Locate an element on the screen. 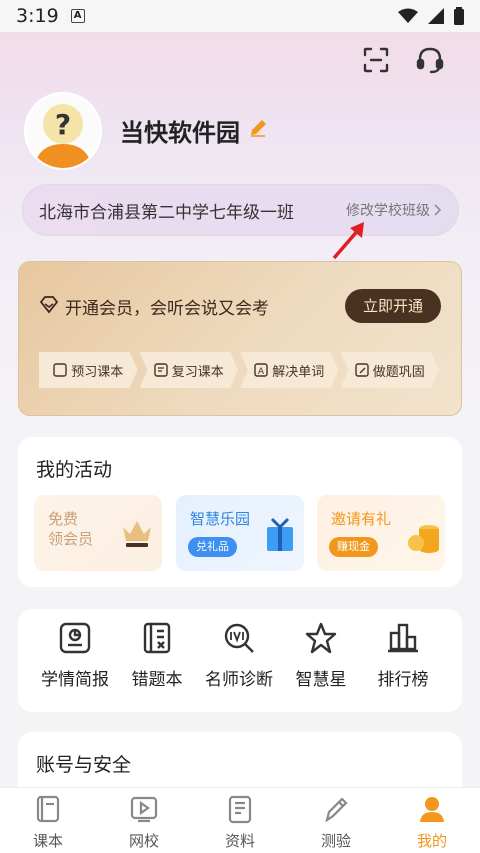  pen-icon is located at coordinates (336, 810).